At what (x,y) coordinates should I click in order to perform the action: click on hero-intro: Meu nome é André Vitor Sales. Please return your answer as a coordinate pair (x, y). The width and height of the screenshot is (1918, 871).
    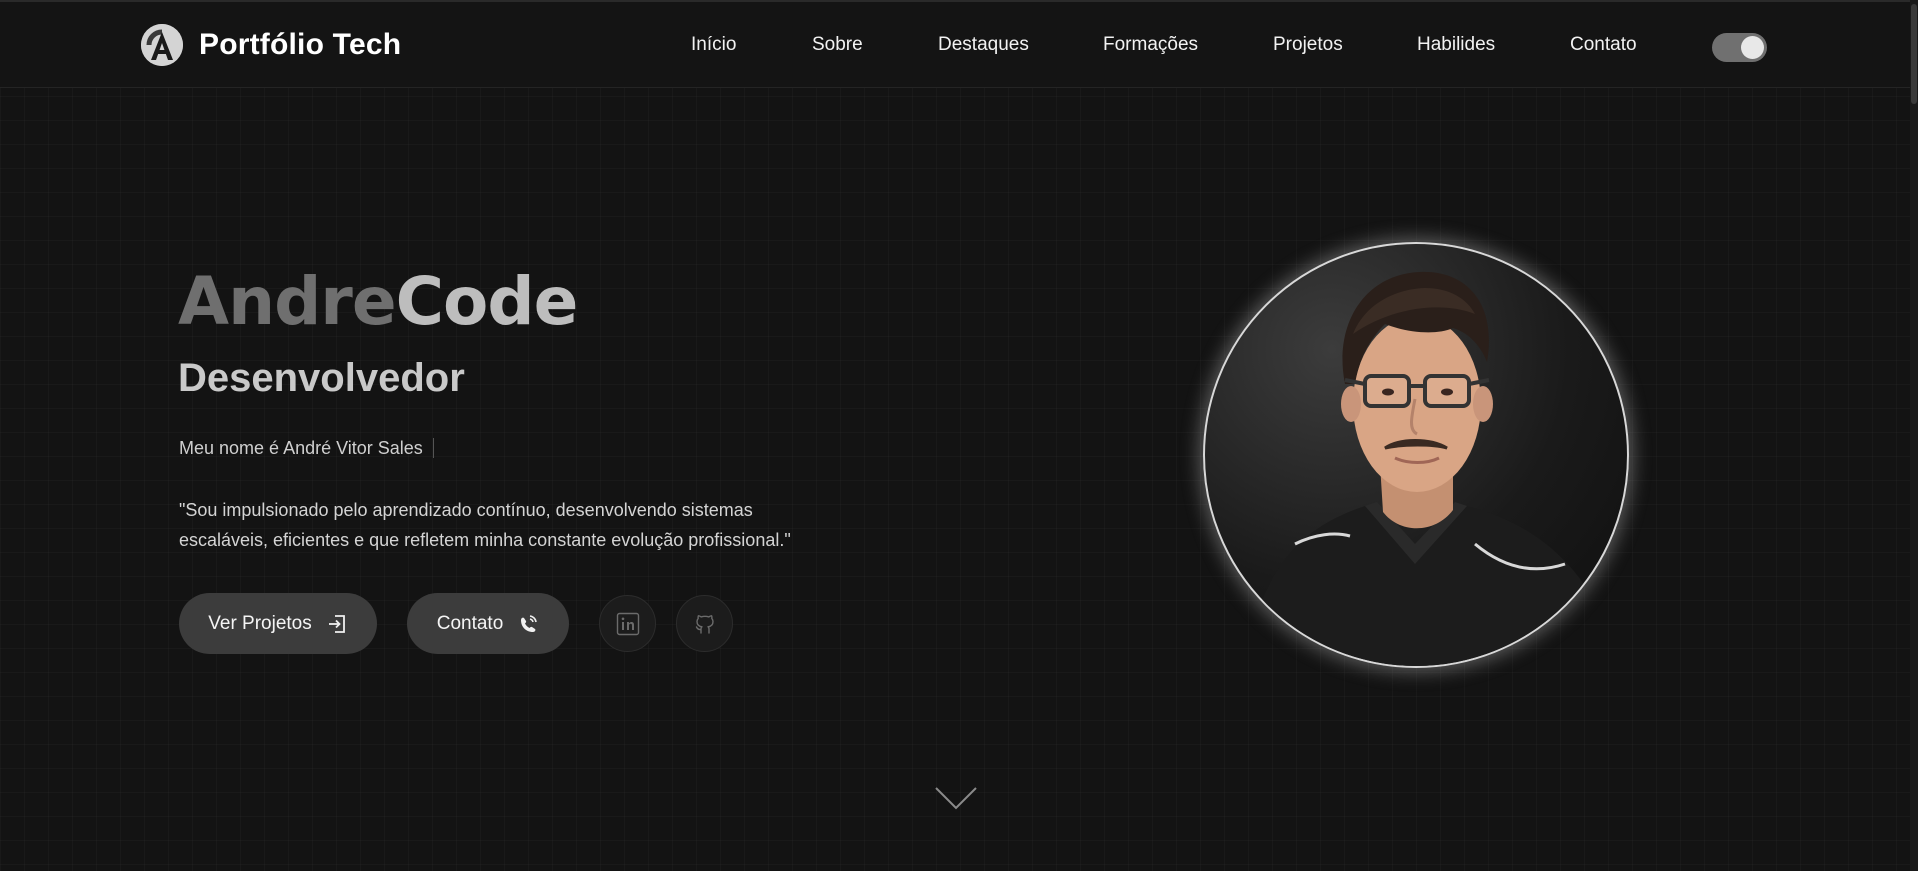
    Looking at the image, I should click on (306, 448).